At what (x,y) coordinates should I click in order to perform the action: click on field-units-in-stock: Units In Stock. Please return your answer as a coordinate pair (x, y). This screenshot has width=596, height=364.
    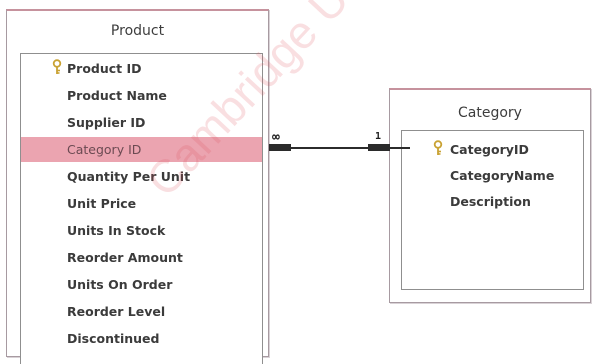
    Looking at the image, I should click on (141, 230).